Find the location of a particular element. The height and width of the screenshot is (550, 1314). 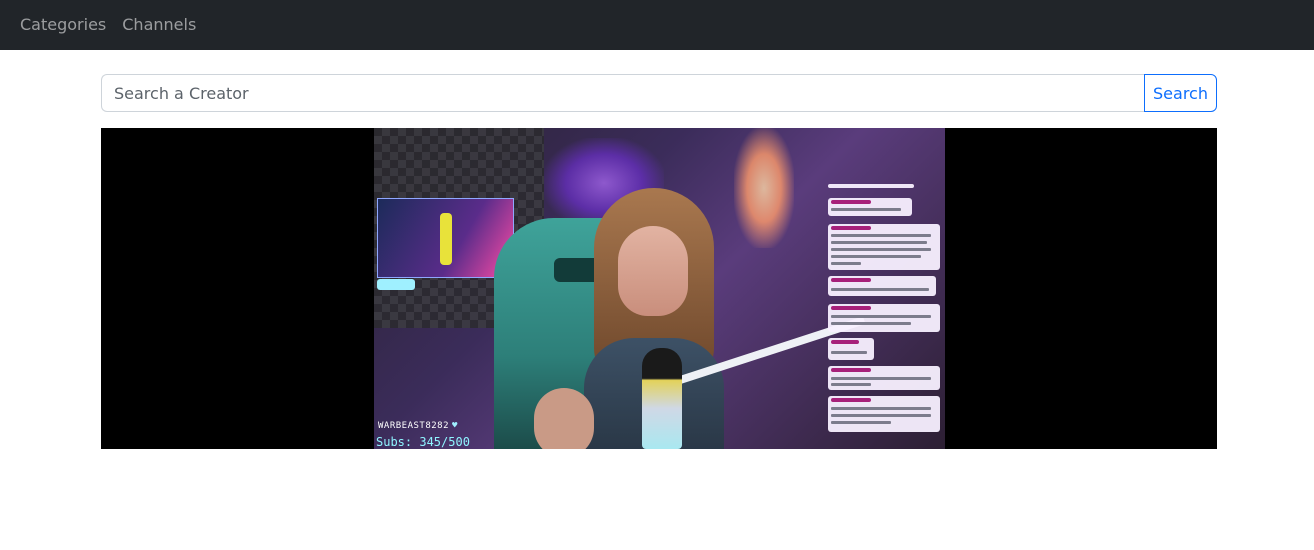

chat-overlay is located at coordinates (885, 315).